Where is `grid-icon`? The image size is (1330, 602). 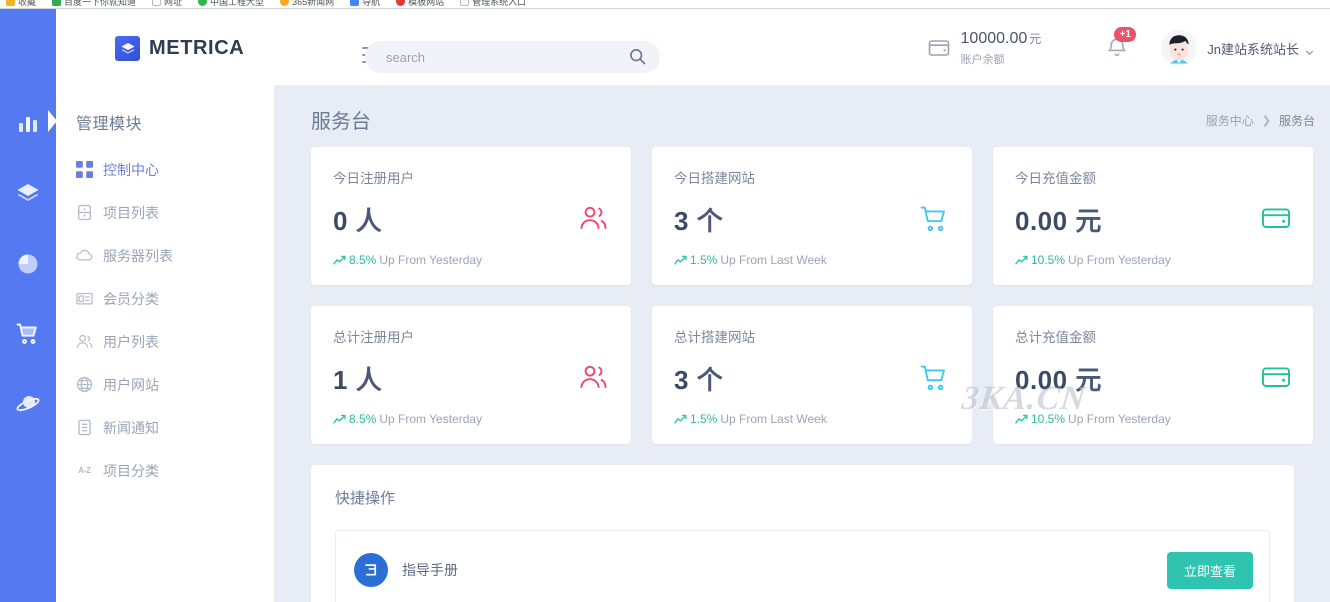 grid-icon is located at coordinates (84, 169).